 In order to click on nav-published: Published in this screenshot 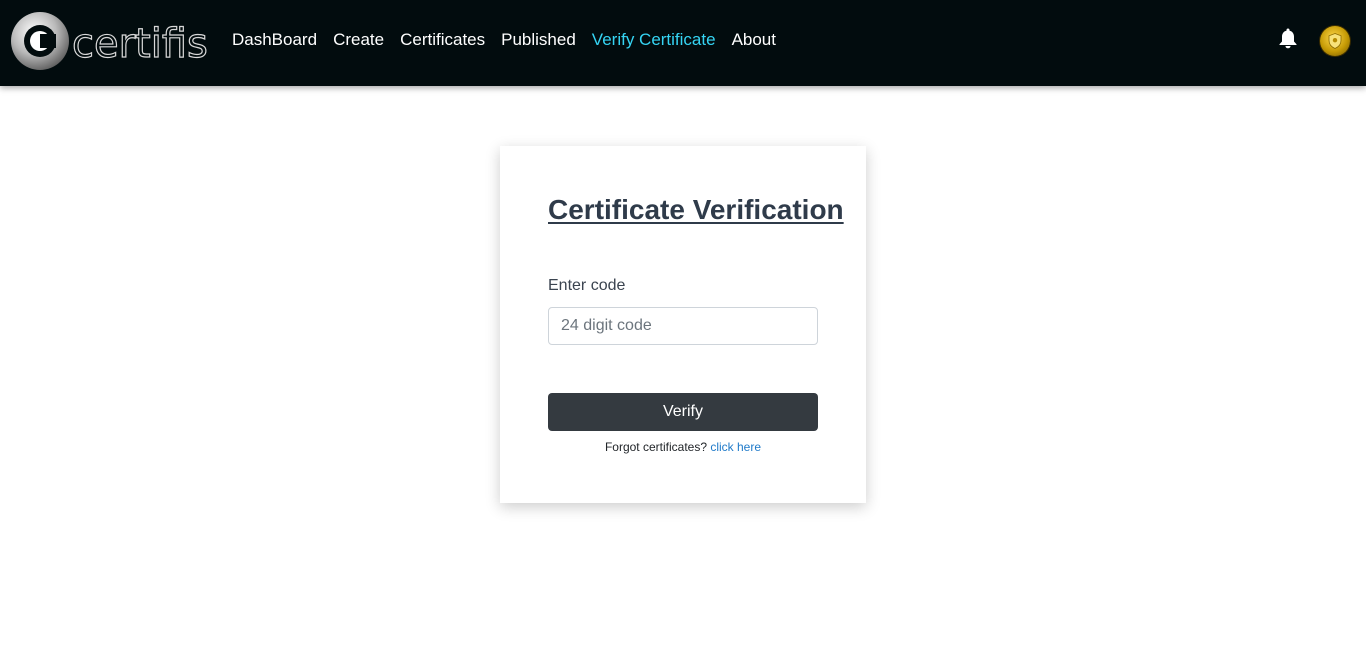, I will do `click(538, 40)`.